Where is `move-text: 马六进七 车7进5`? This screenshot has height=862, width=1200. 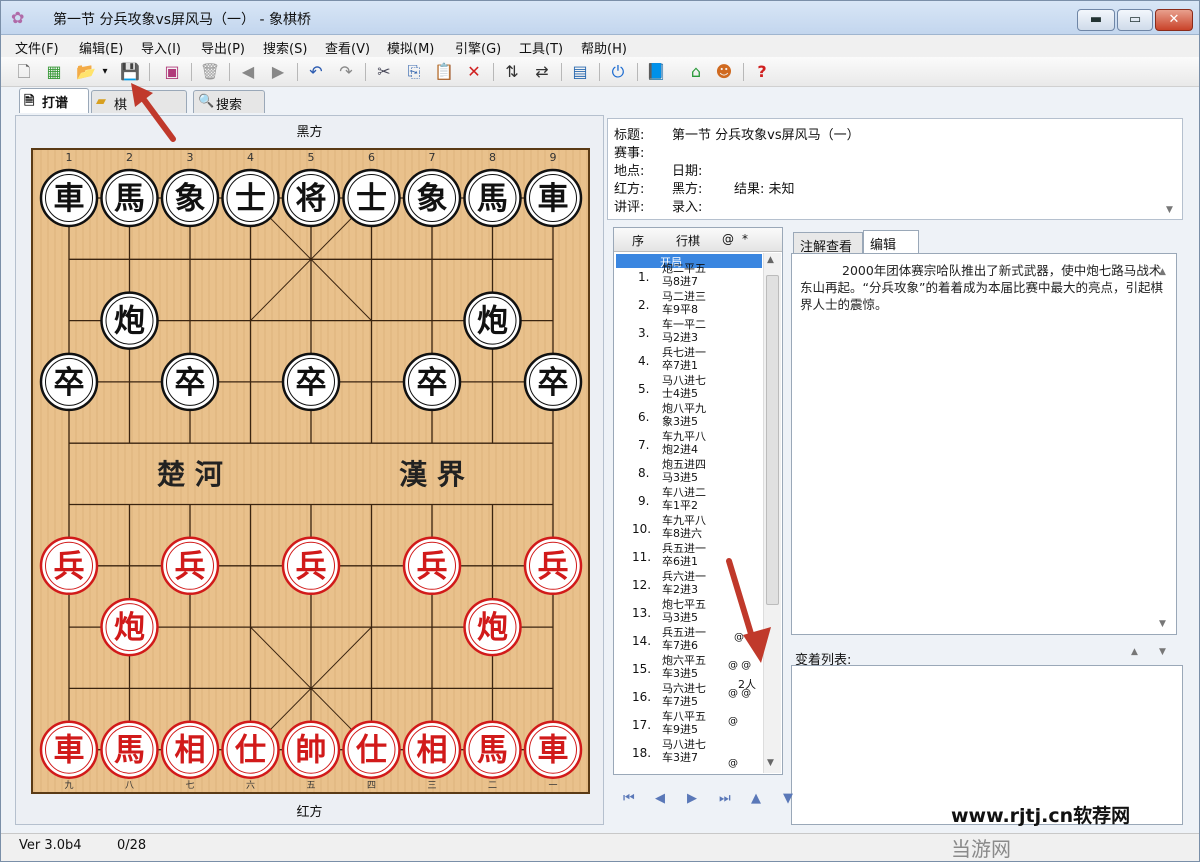
move-text: 马六进七 车7进5 is located at coordinates (691, 695).